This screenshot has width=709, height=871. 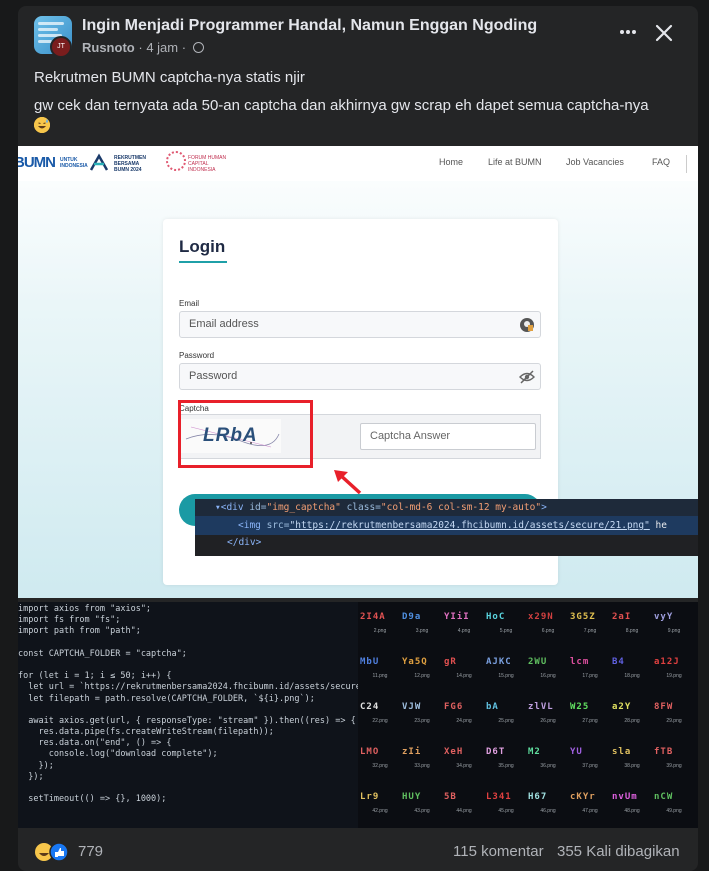 What do you see at coordinates (99, 162) in the screenshot?
I see `rekrutmen-logo-icon` at bounding box center [99, 162].